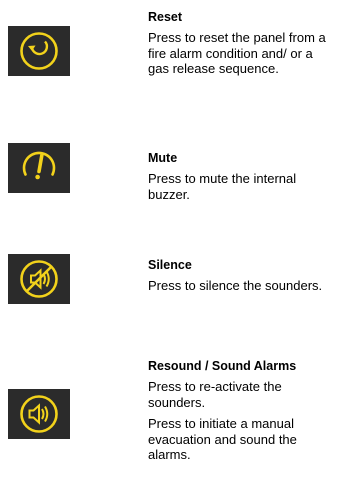 The width and height of the screenshot is (340, 500). I want to click on resound-title: Resound / Sound Alarms, so click(222, 366).